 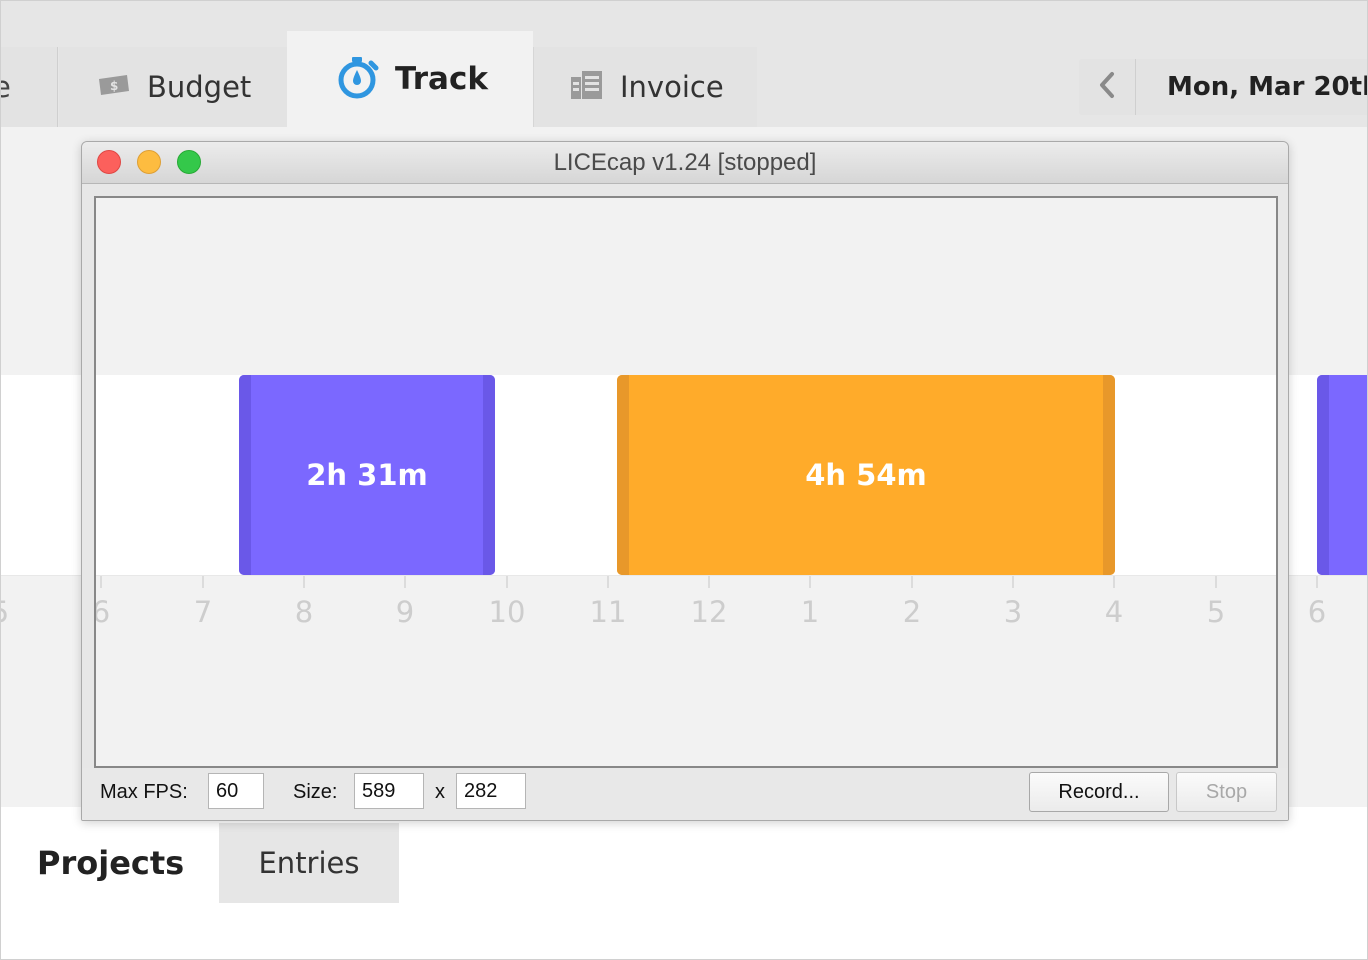 What do you see at coordinates (29, 87) in the screenshot?
I see `tab-partial: e` at bounding box center [29, 87].